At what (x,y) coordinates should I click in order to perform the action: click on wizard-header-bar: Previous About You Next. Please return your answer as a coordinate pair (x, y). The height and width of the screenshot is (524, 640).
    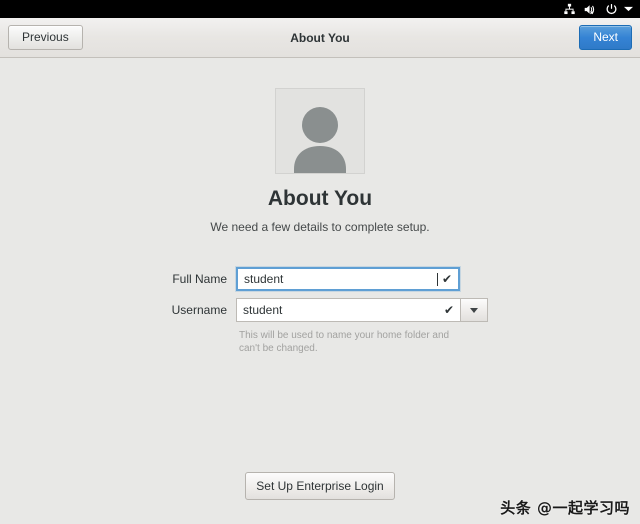
    Looking at the image, I should click on (320, 38).